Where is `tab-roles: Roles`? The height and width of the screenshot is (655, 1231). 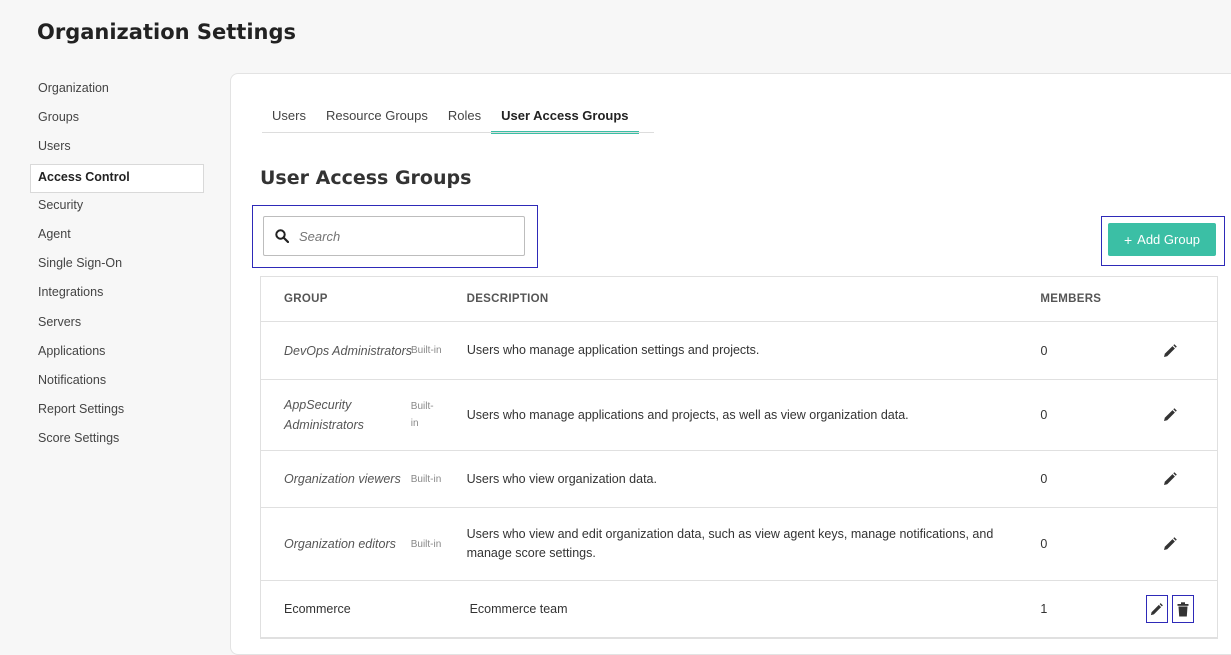
tab-roles: Roles is located at coordinates (464, 120).